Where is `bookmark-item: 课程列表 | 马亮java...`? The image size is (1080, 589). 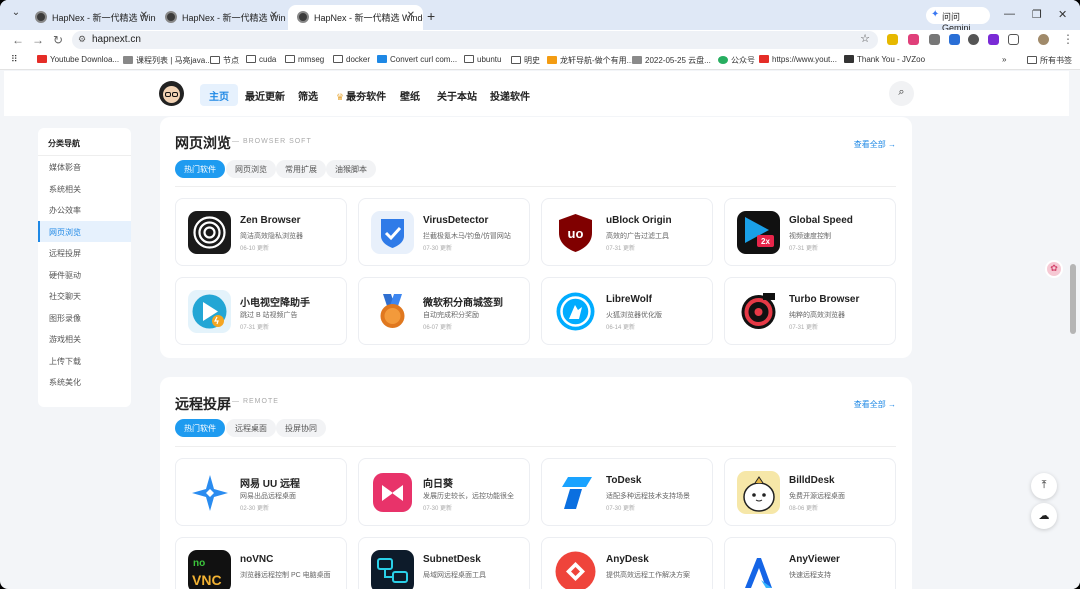
bookmark-item: 课程列表 | 马亮java... is located at coordinates (167, 60).